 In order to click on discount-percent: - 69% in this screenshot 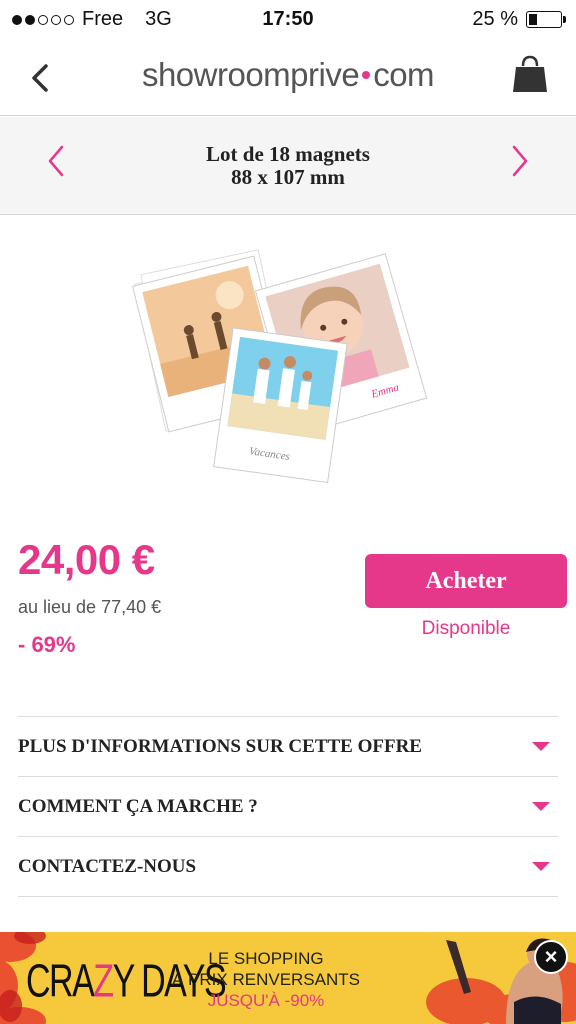, I will do `click(47, 644)`.